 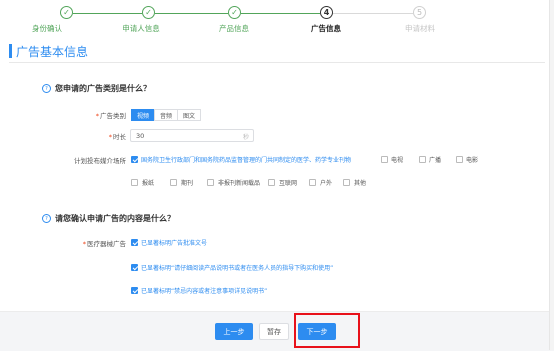 What do you see at coordinates (141, 28) in the screenshot?
I see `step-2-label: 申请人信息` at bounding box center [141, 28].